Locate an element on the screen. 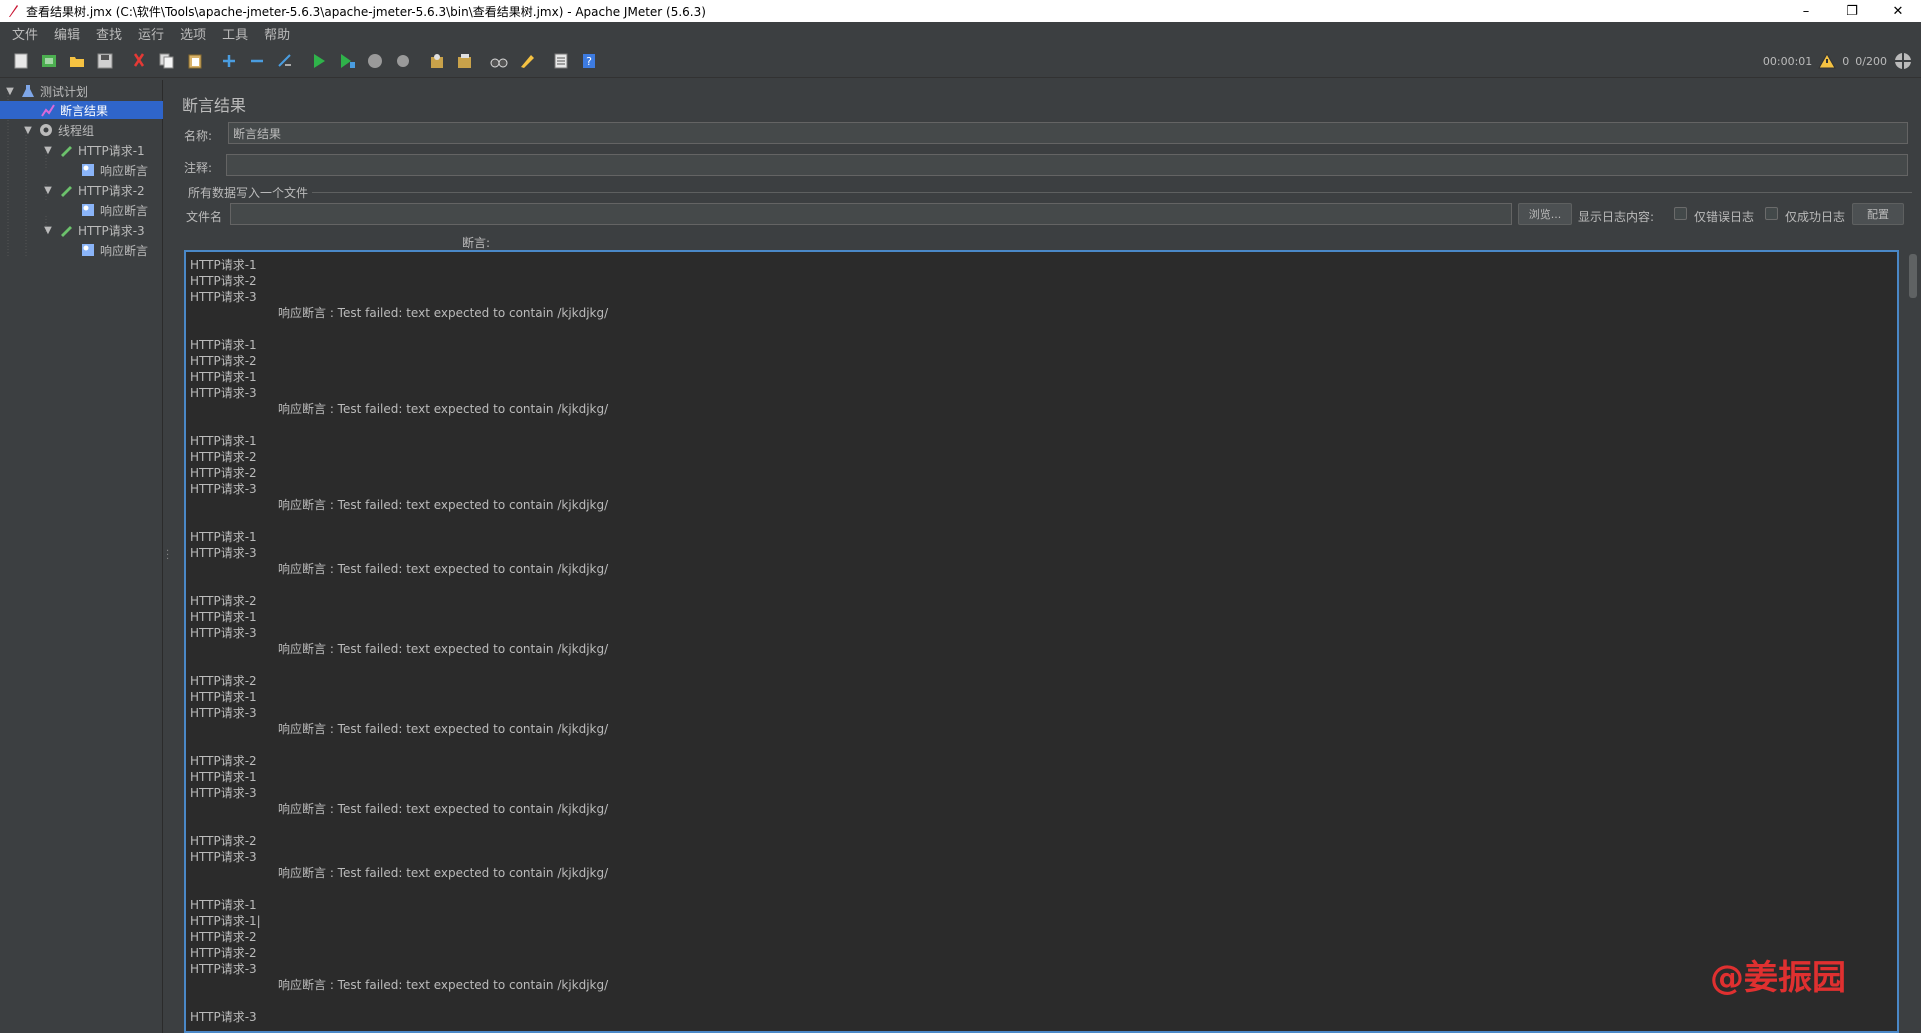 This screenshot has height=1033, width=1921. tree-node-test-plan: ▼ 测试计划 is located at coordinates (83, 91).